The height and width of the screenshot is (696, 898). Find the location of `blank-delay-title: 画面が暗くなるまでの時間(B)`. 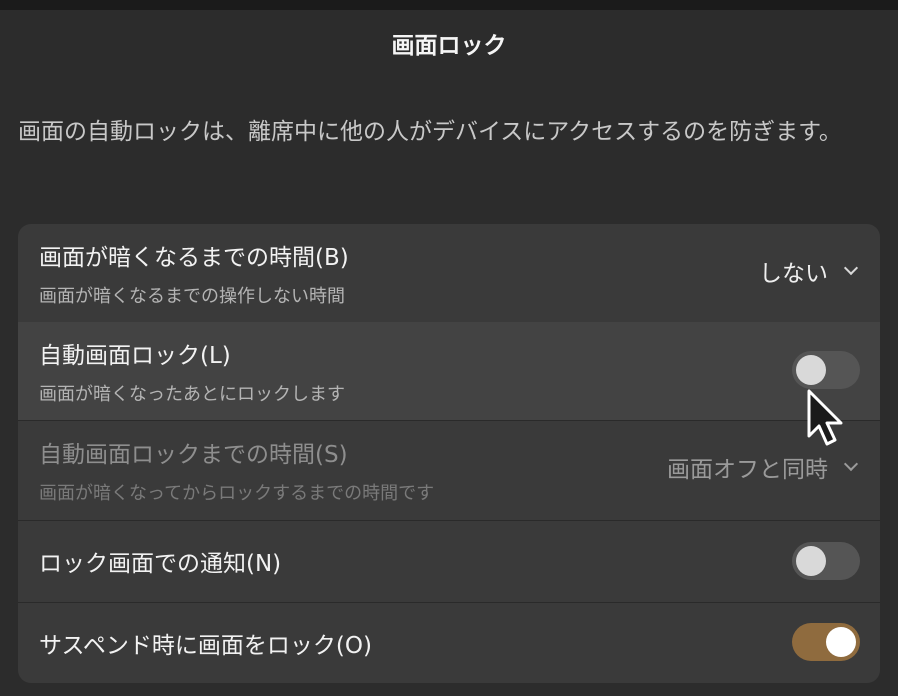

blank-delay-title: 画面が暗くなるまでの時間(B) is located at coordinates (194, 258).